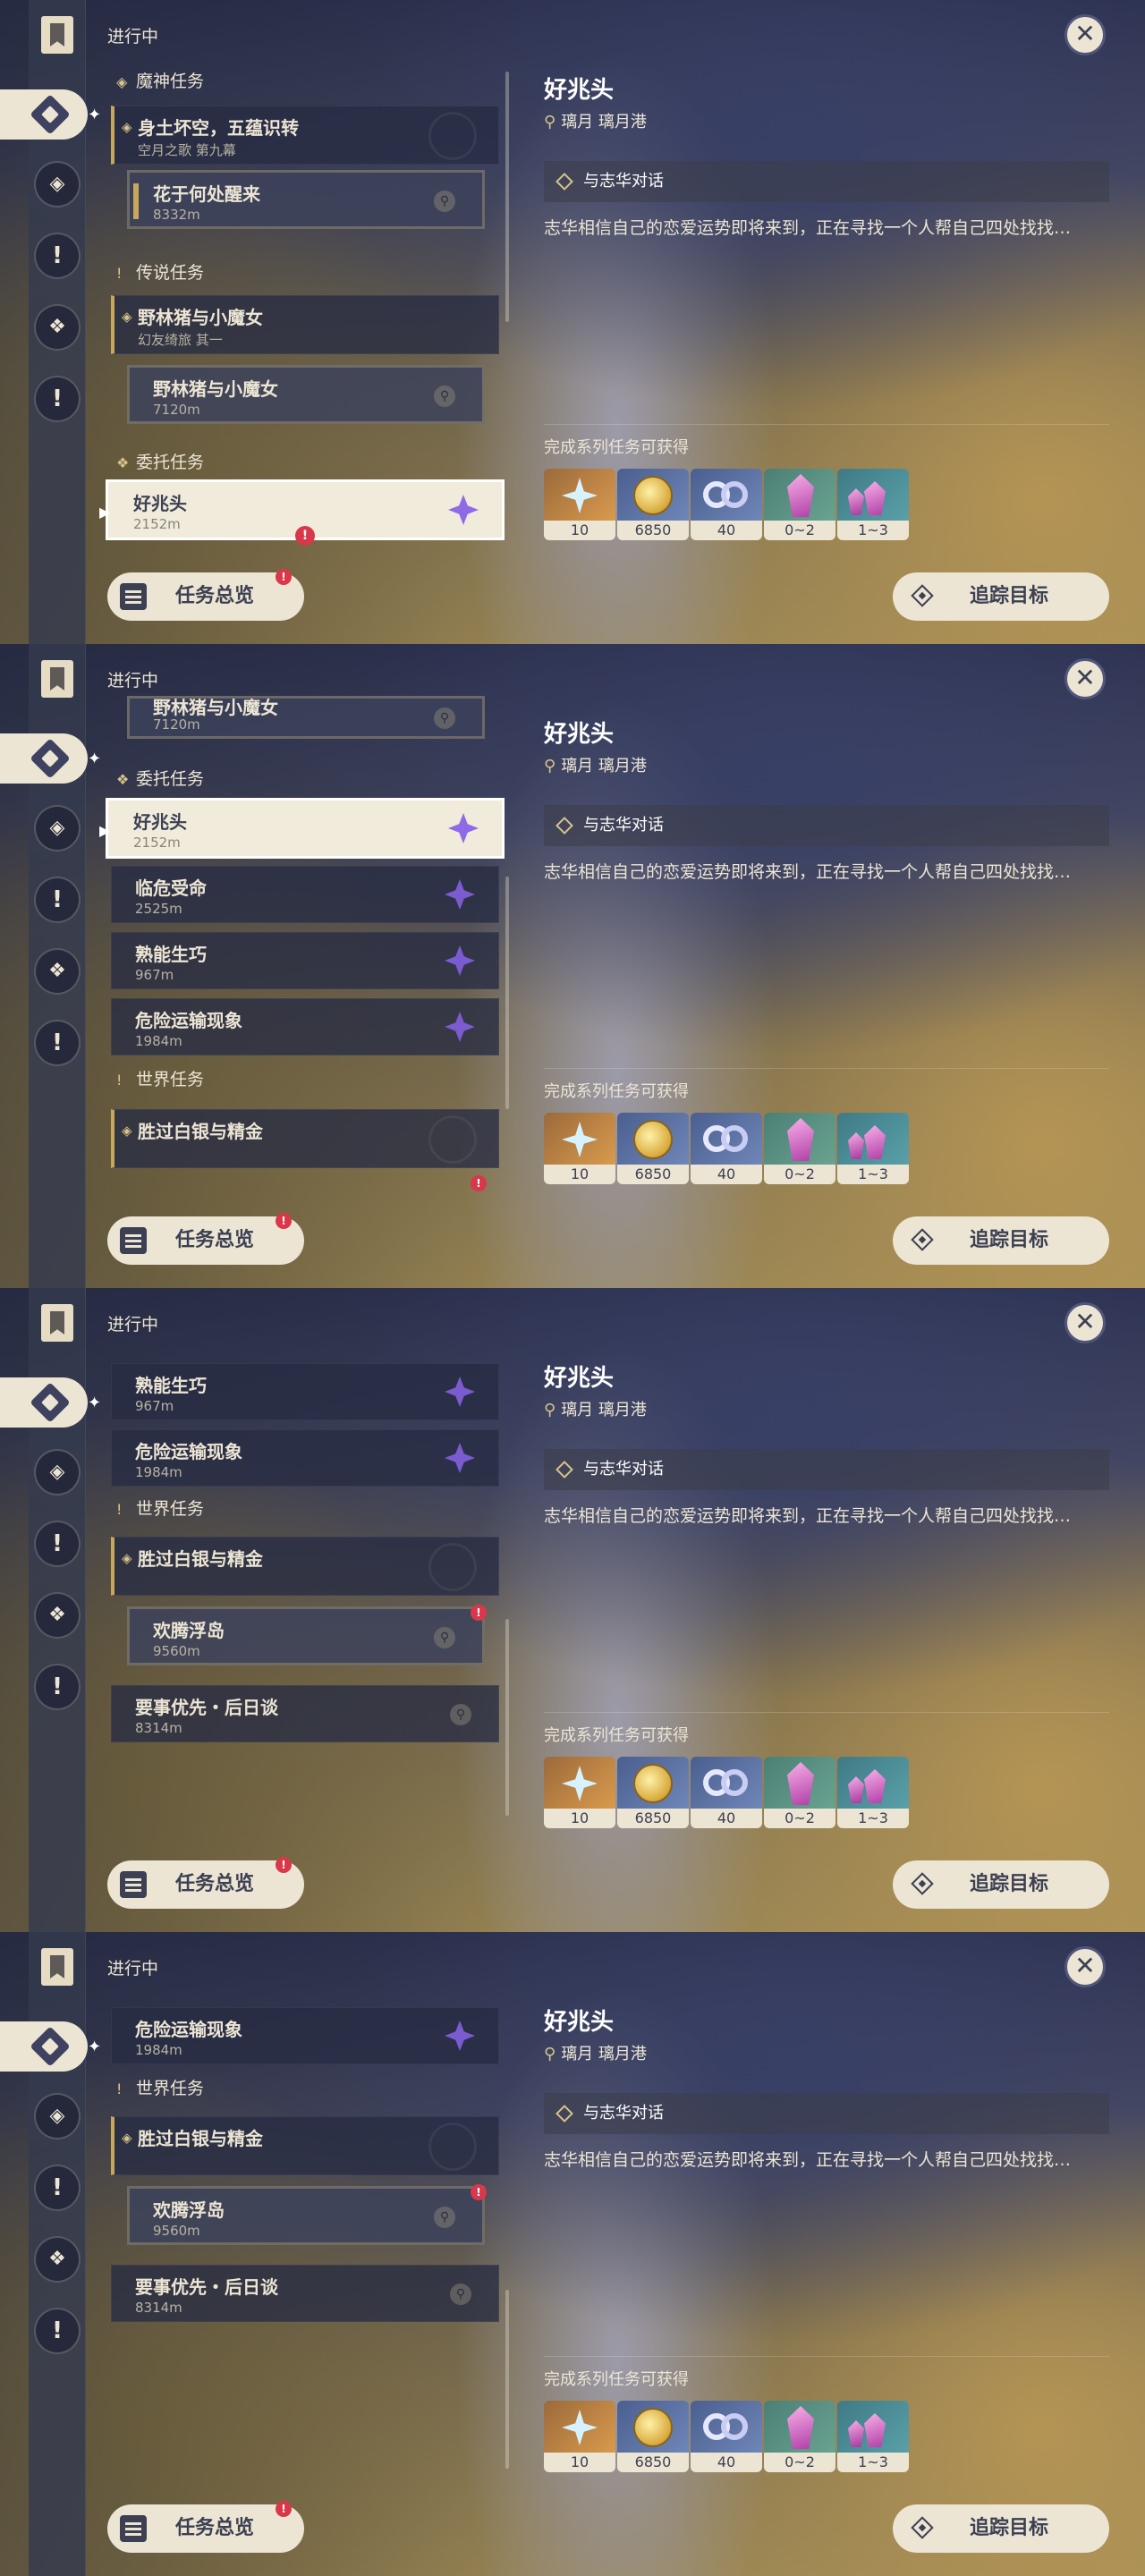  Describe the element at coordinates (158, 1728) in the screenshot. I see `quest-distance: 8314m` at that location.